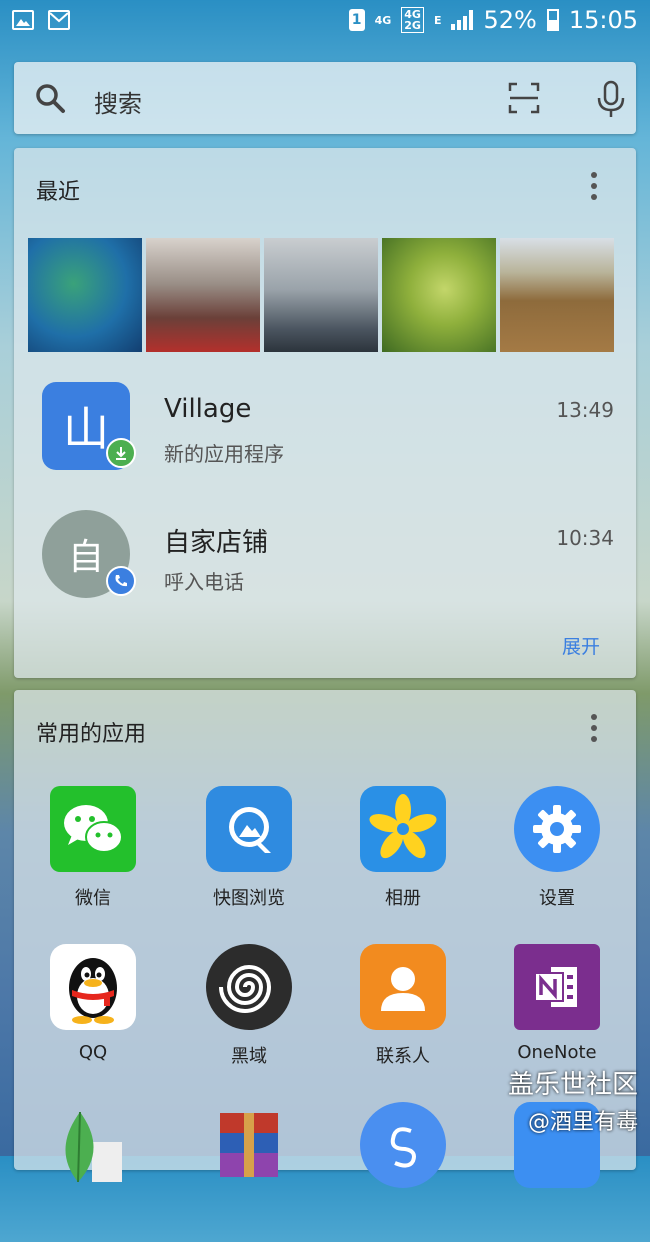  I want to click on gallery-notification-icon, so click(23, 20).